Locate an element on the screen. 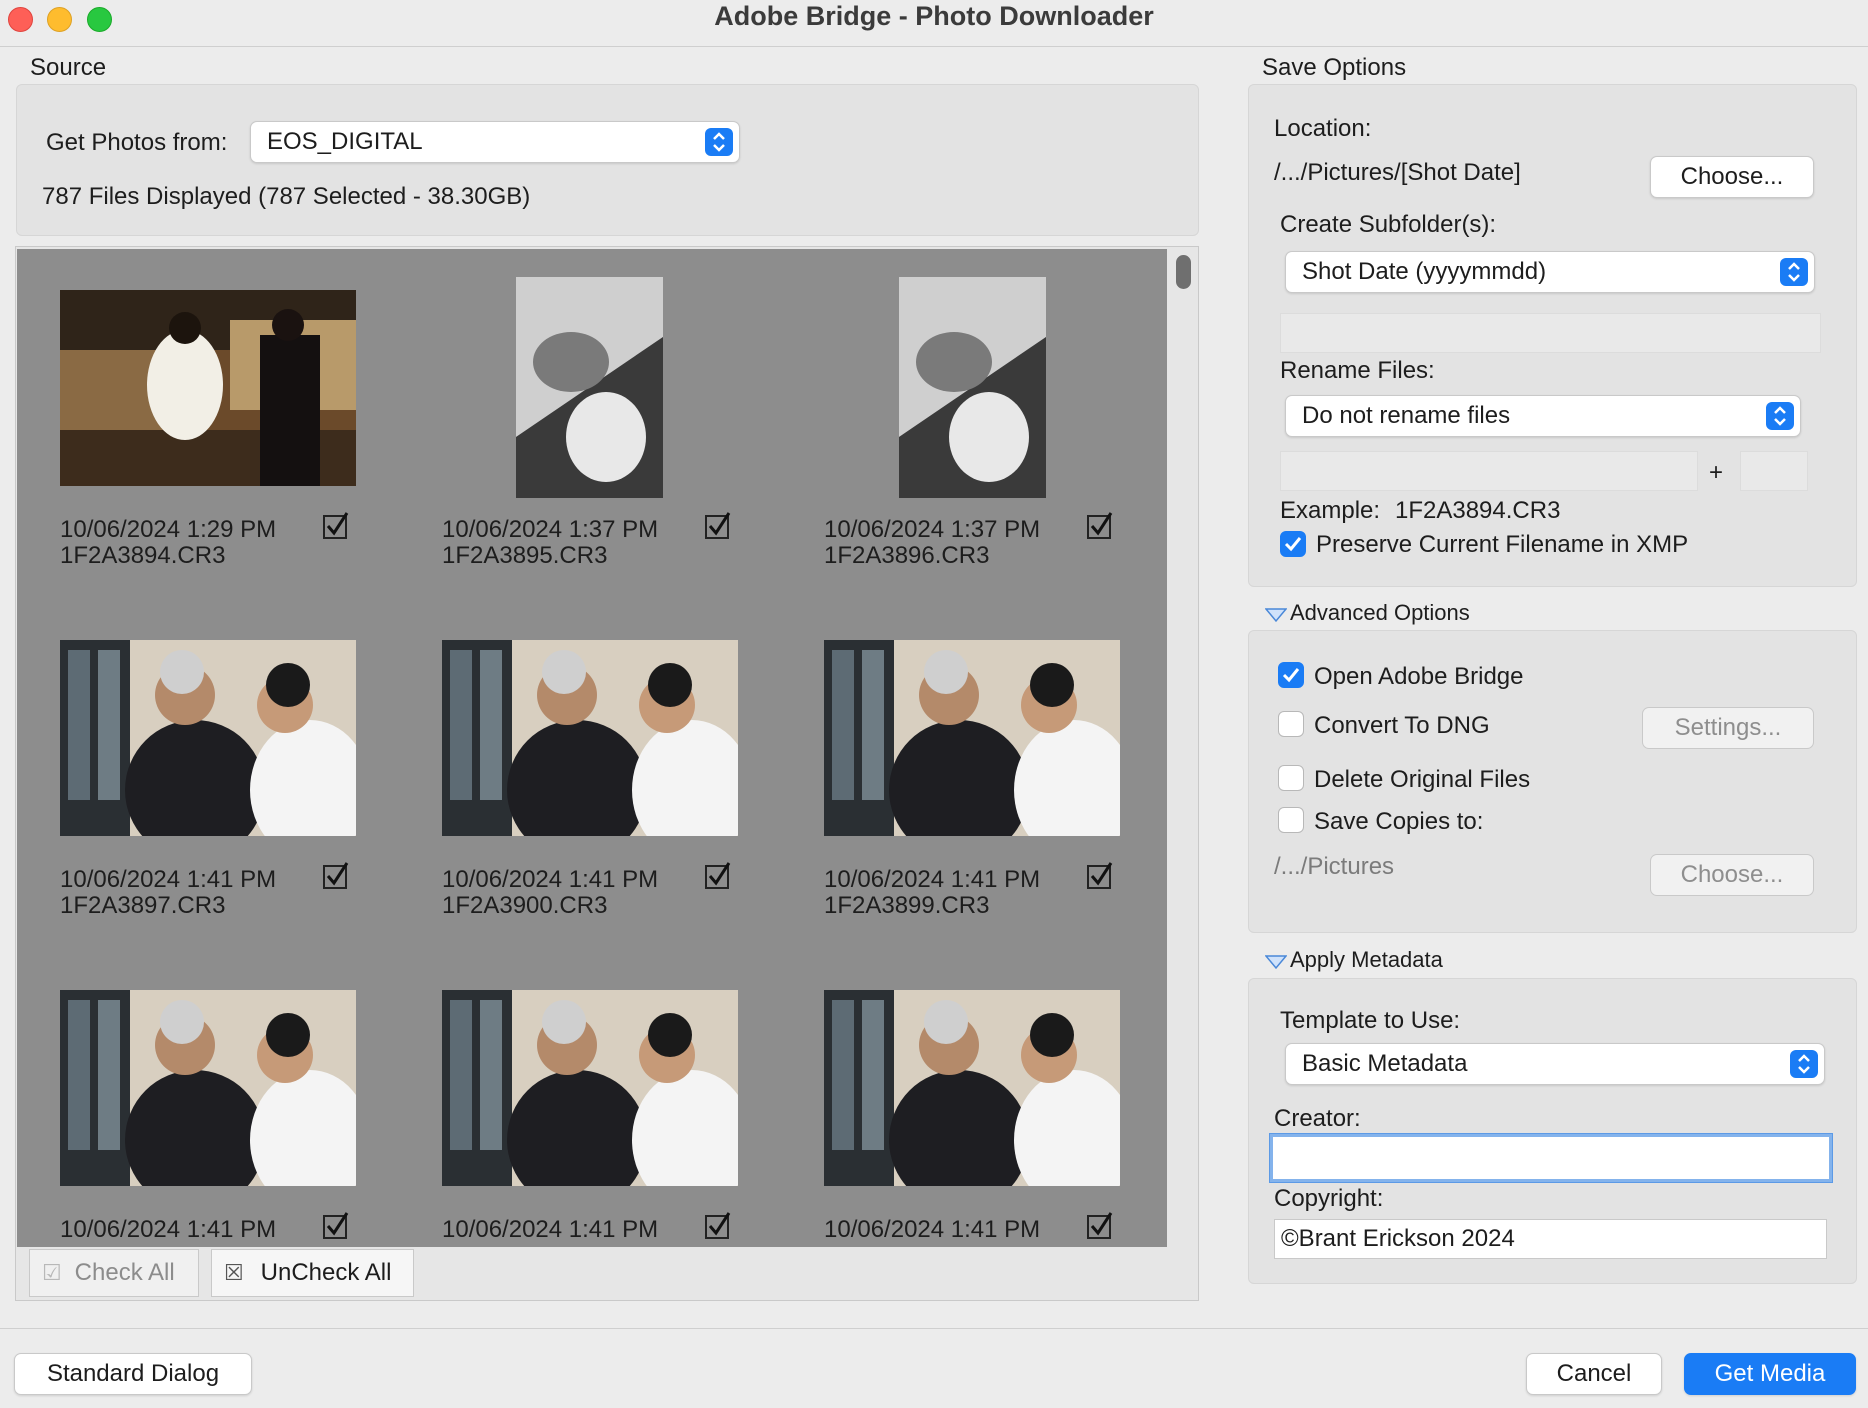  title-bar: Adobe Bridge - Photo Downloader is located at coordinates (934, 23).